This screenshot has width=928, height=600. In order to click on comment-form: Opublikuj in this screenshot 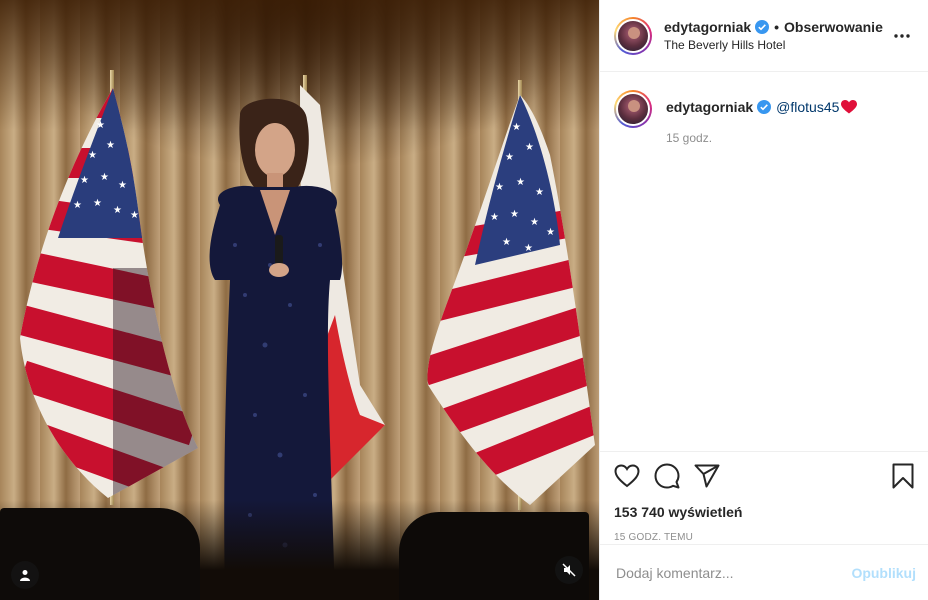, I will do `click(764, 572)`.